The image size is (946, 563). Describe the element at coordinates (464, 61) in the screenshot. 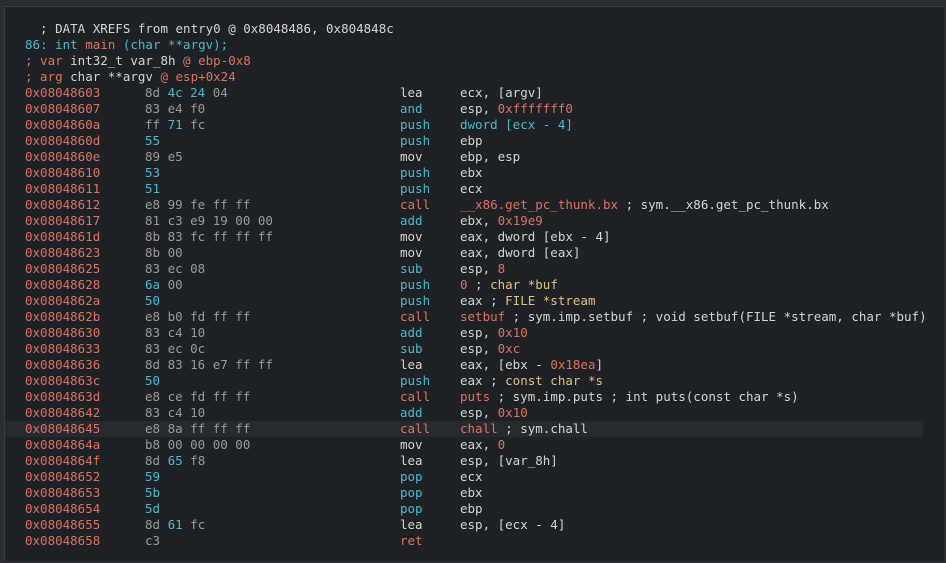

I see `header-line: ; var int32_t var_8h @ ebp-0x8` at that location.